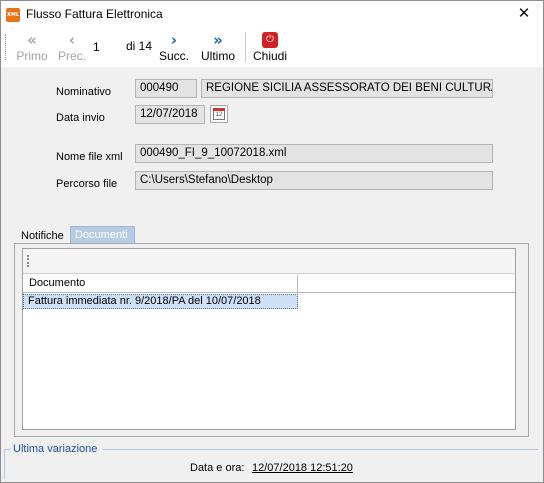 The width and height of the screenshot is (544, 483). I want to click on fieldset-border-side, so click(4, 464).